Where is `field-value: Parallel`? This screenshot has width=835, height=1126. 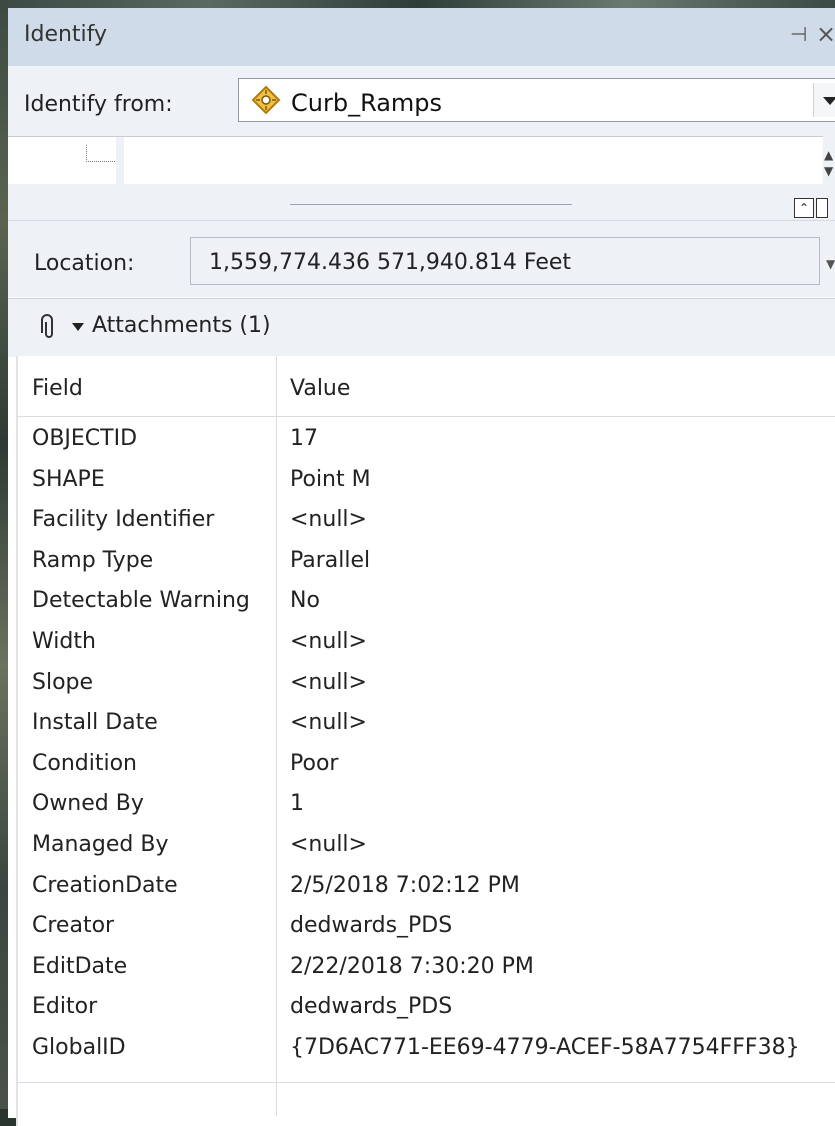 field-value: Parallel is located at coordinates (330, 560).